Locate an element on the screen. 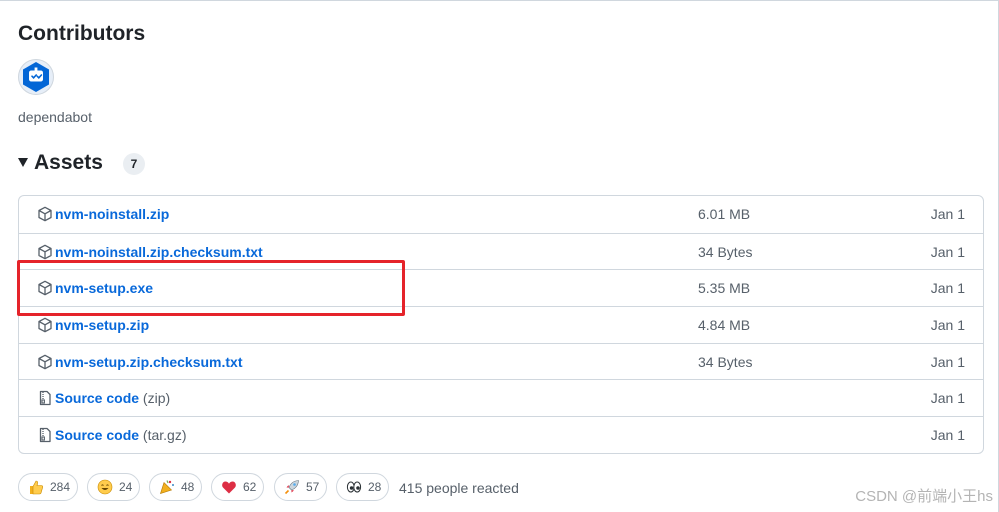 This screenshot has height=512, width=999. reaction-count: 28 is located at coordinates (375, 487).